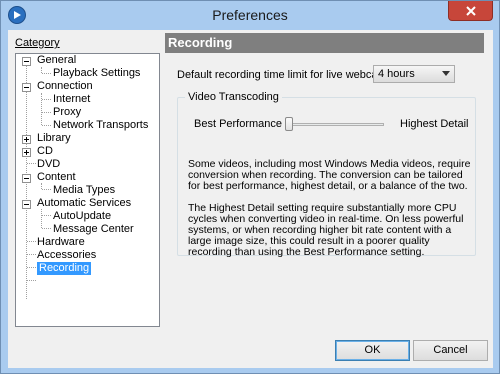  I want to click on tree-item-accessories: Accessories, so click(66, 255).